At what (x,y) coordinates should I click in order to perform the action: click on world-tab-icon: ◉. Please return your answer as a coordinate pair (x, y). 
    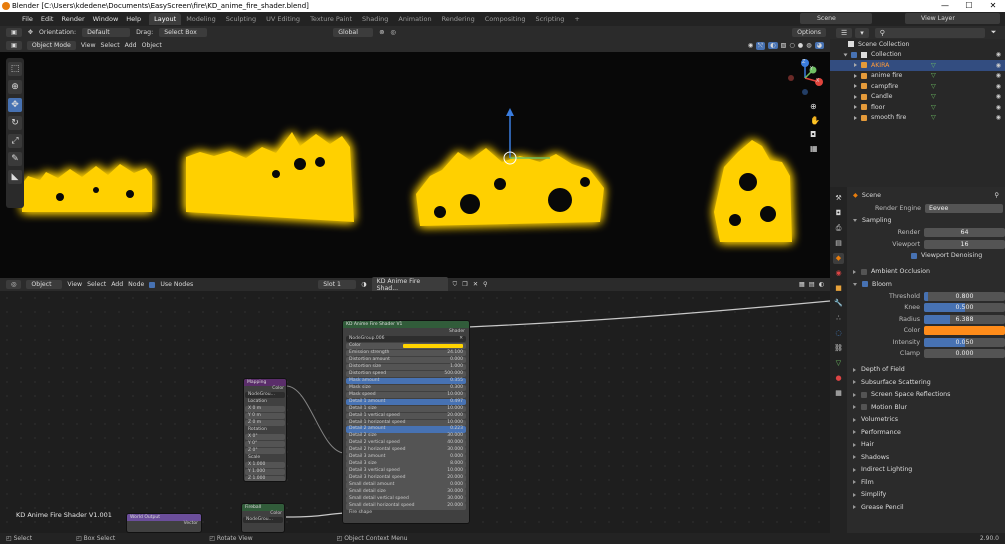
    Looking at the image, I should click on (838, 273).